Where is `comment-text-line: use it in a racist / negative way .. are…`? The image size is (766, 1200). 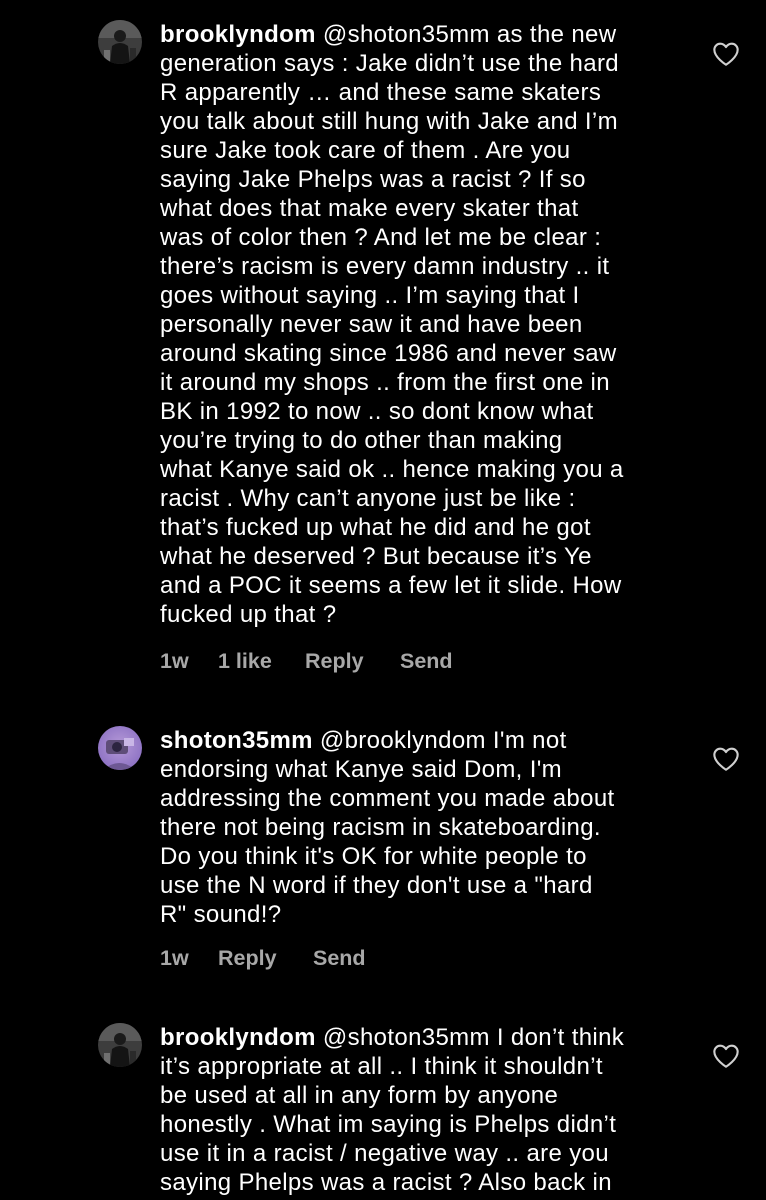 comment-text-line: use it in a racist / negative way .. are… is located at coordinates (384, 1153).